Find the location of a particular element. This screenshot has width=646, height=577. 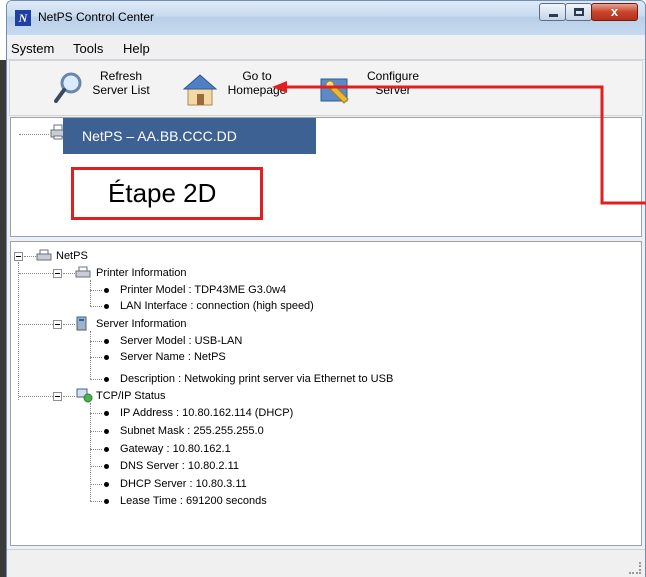

menu-help: Help is located at coordinates (136, 48).